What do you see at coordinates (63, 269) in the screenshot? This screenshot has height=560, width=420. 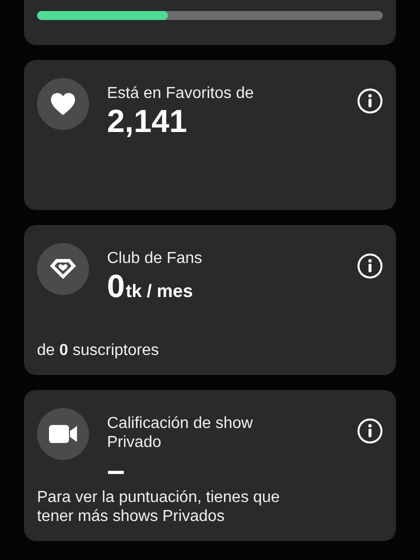 I see `diamond-icon` at bounding box center [63, 269].